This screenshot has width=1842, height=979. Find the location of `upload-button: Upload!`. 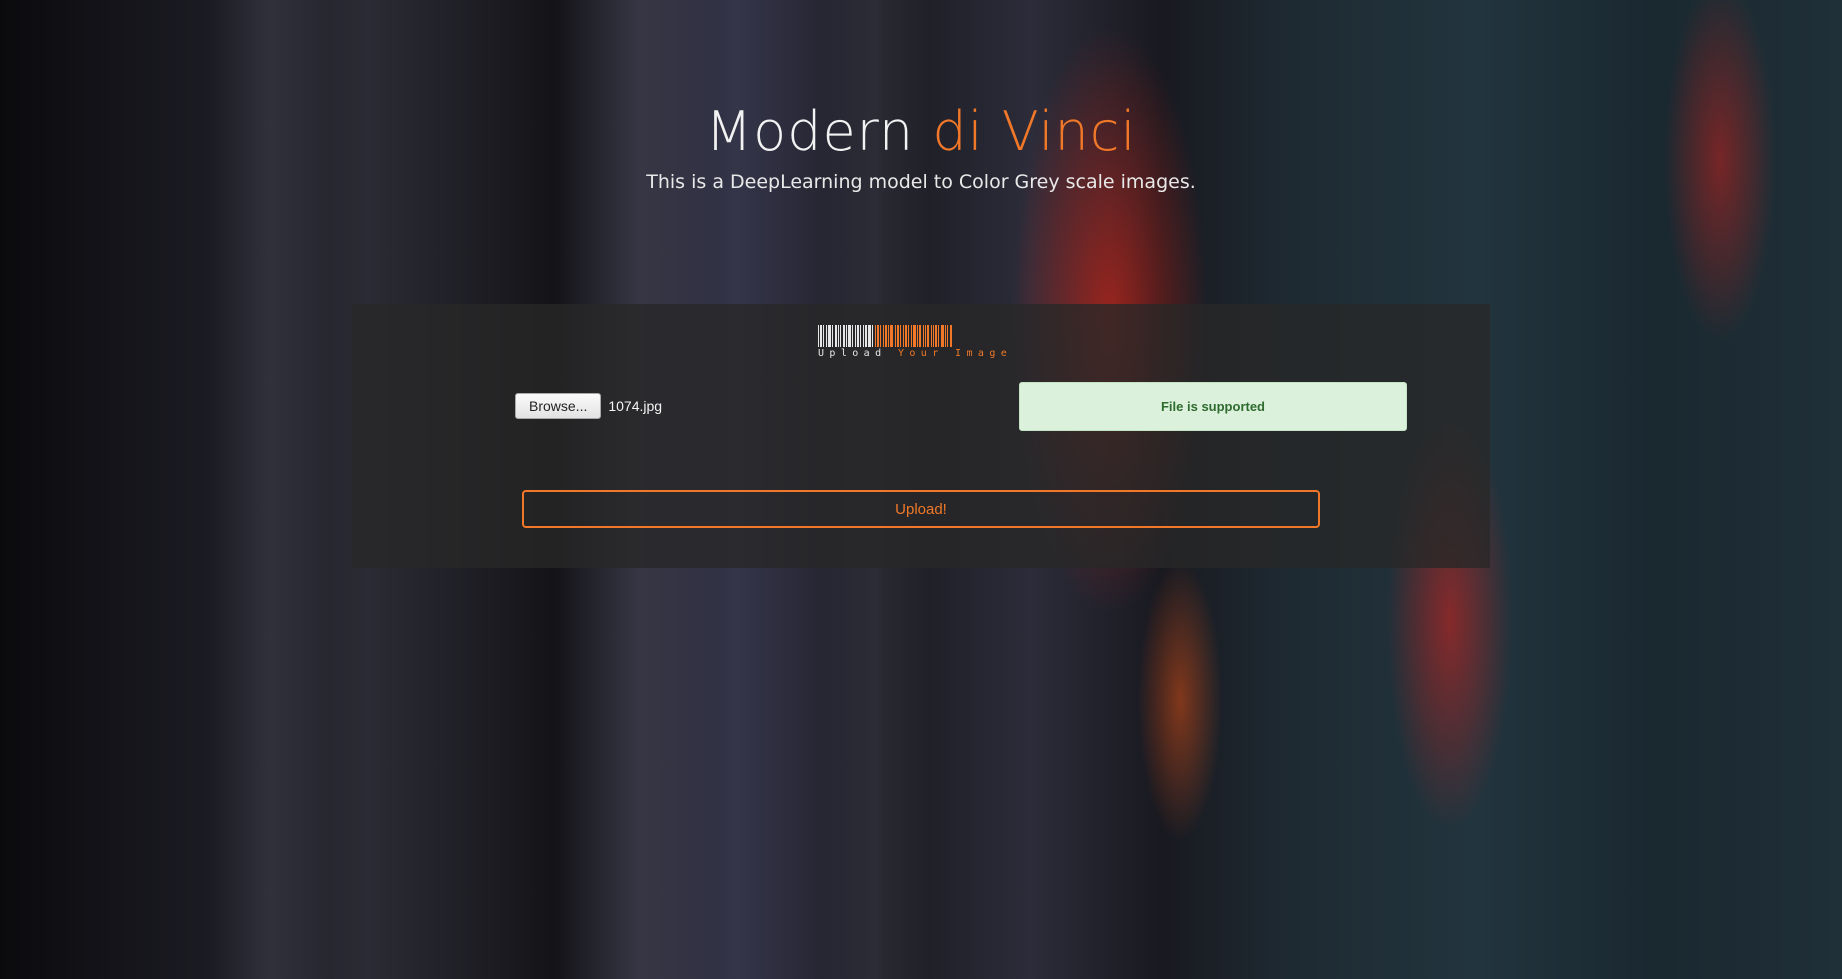

upload-button: Upload! is located at coordinates (921, 509).